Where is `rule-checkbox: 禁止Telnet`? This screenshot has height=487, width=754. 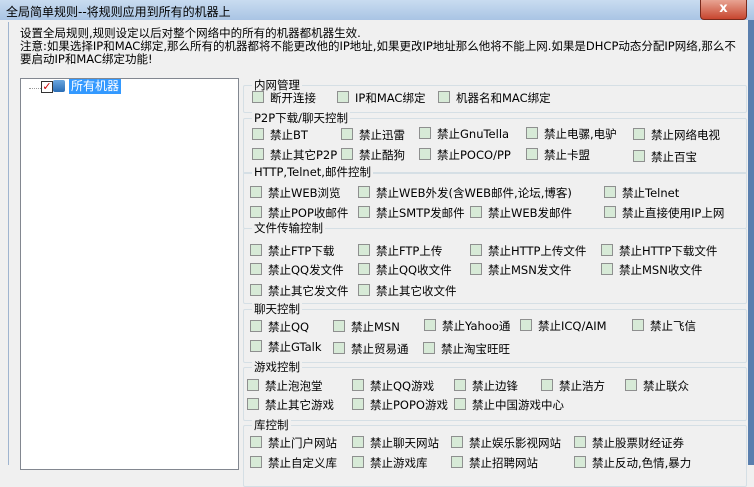
rule-checkbox: 禁止Telnet is located at coordinates (641, 193).